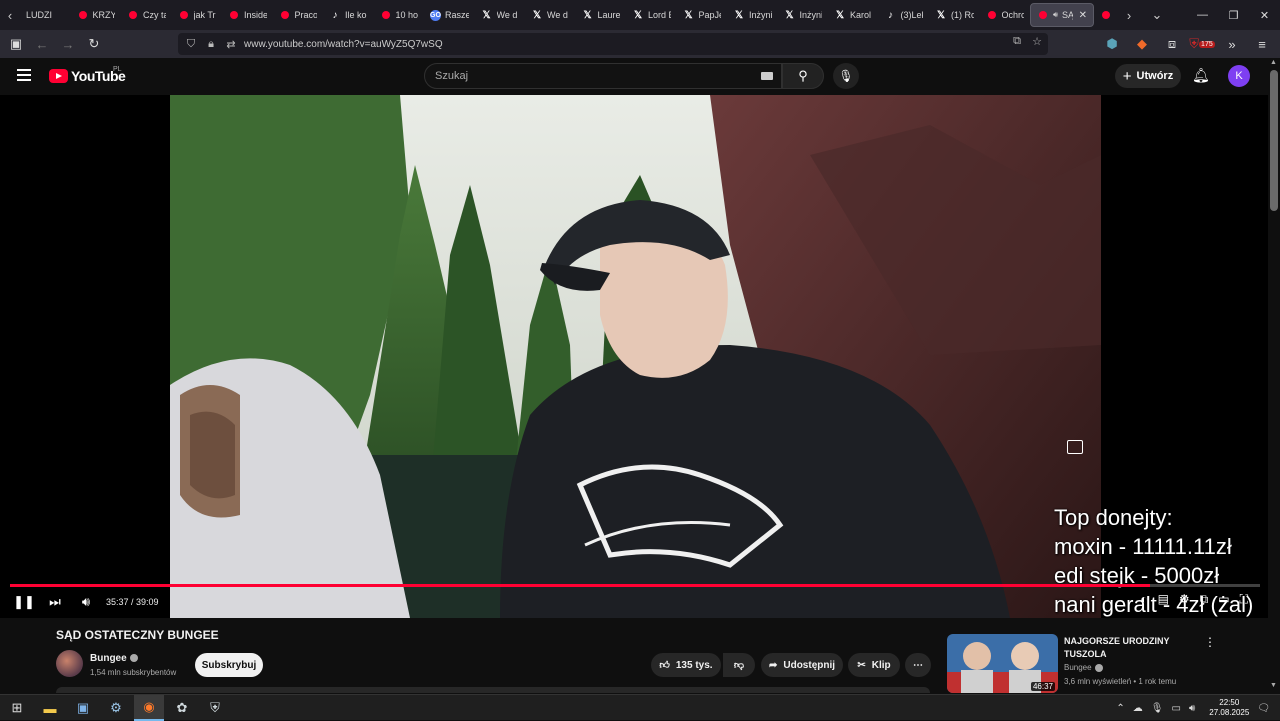  What do you see at coordinates (1078, 667) in the screenshot?
I see `recommended-channel-text: Bungee` at bounding box center [1078, 667].